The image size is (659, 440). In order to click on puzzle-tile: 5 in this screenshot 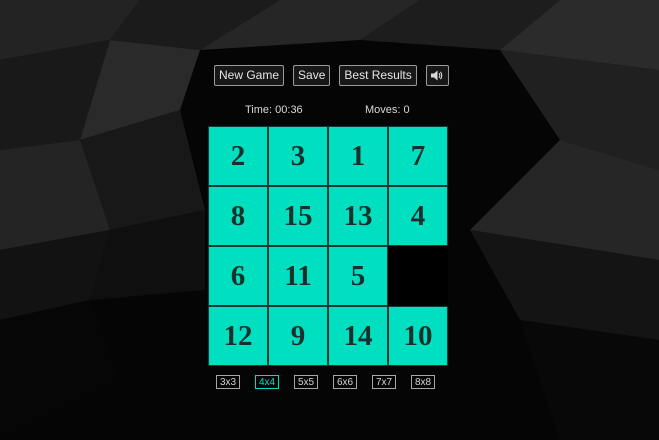, I will do `click(358, 276)`.